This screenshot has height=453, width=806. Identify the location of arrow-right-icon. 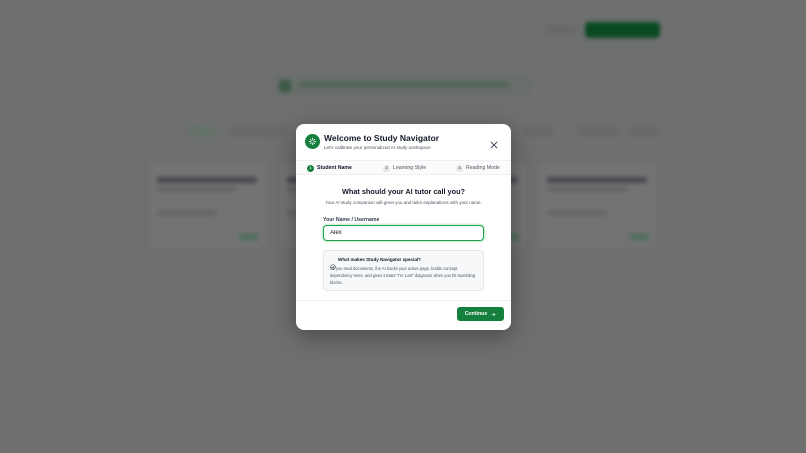
(493, 314).